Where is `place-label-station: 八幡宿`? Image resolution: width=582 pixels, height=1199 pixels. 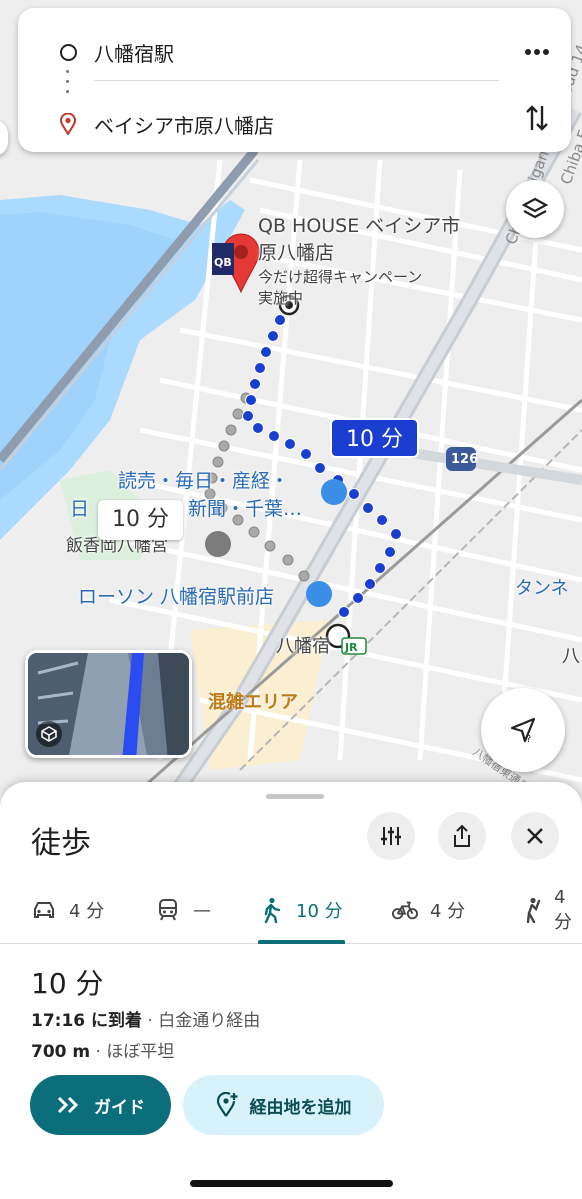 place-label-station: 八幡宿 is located at coordinates (303, 647).